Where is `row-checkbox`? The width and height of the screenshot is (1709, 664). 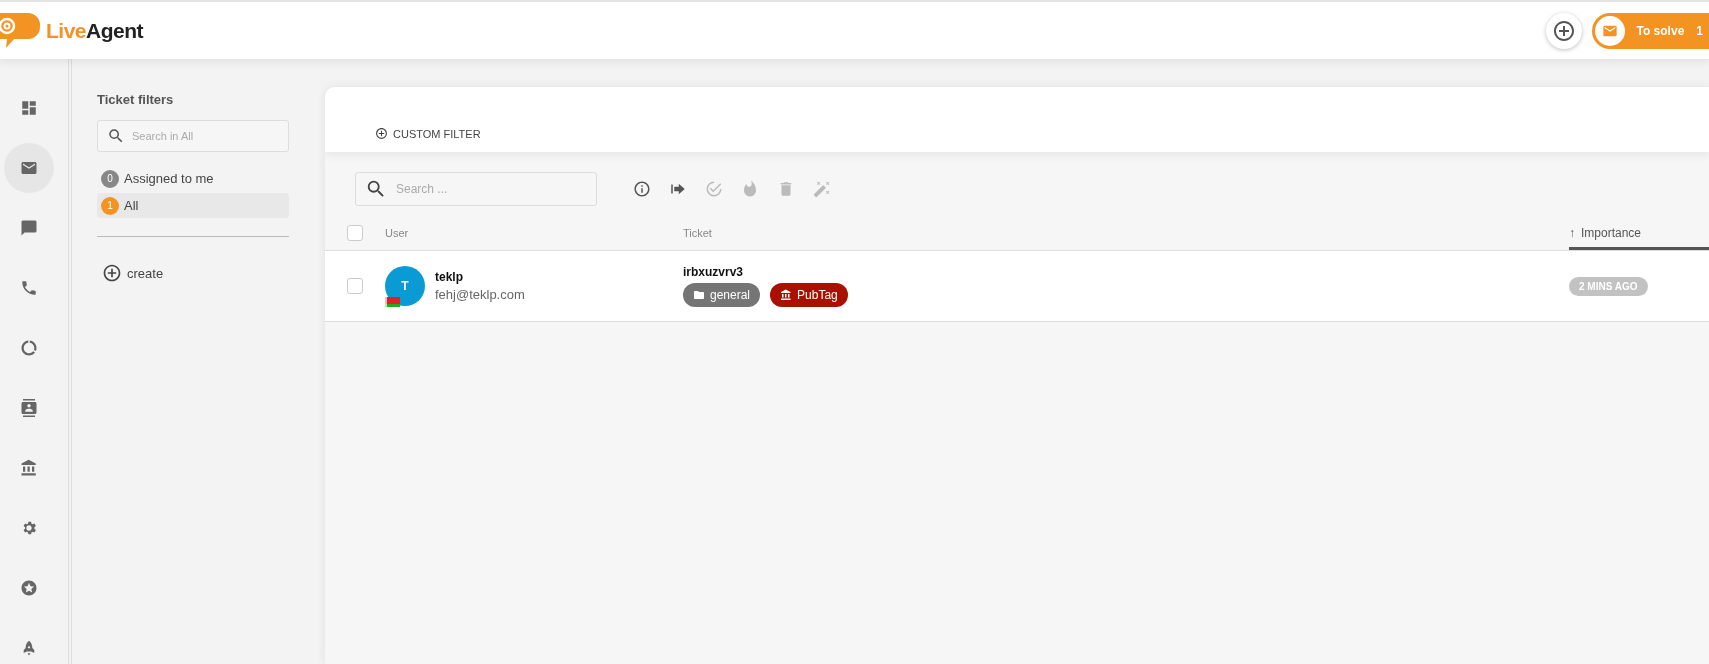 row-checkbox is located at coordinates (355, 286).